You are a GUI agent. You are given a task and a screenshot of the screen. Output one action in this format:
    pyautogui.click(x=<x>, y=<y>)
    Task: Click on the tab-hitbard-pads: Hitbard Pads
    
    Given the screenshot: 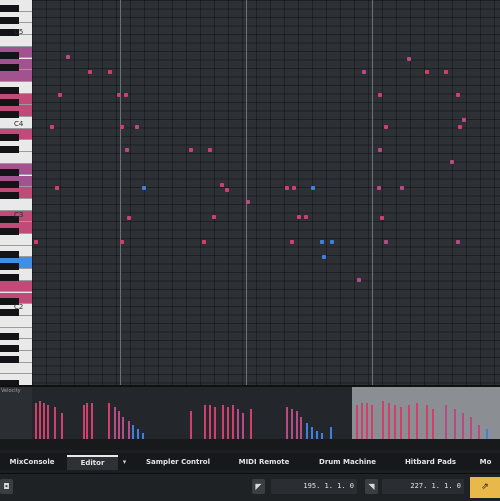 What is the action you would take?
    pyautogui.click(x=430, y=462)
    